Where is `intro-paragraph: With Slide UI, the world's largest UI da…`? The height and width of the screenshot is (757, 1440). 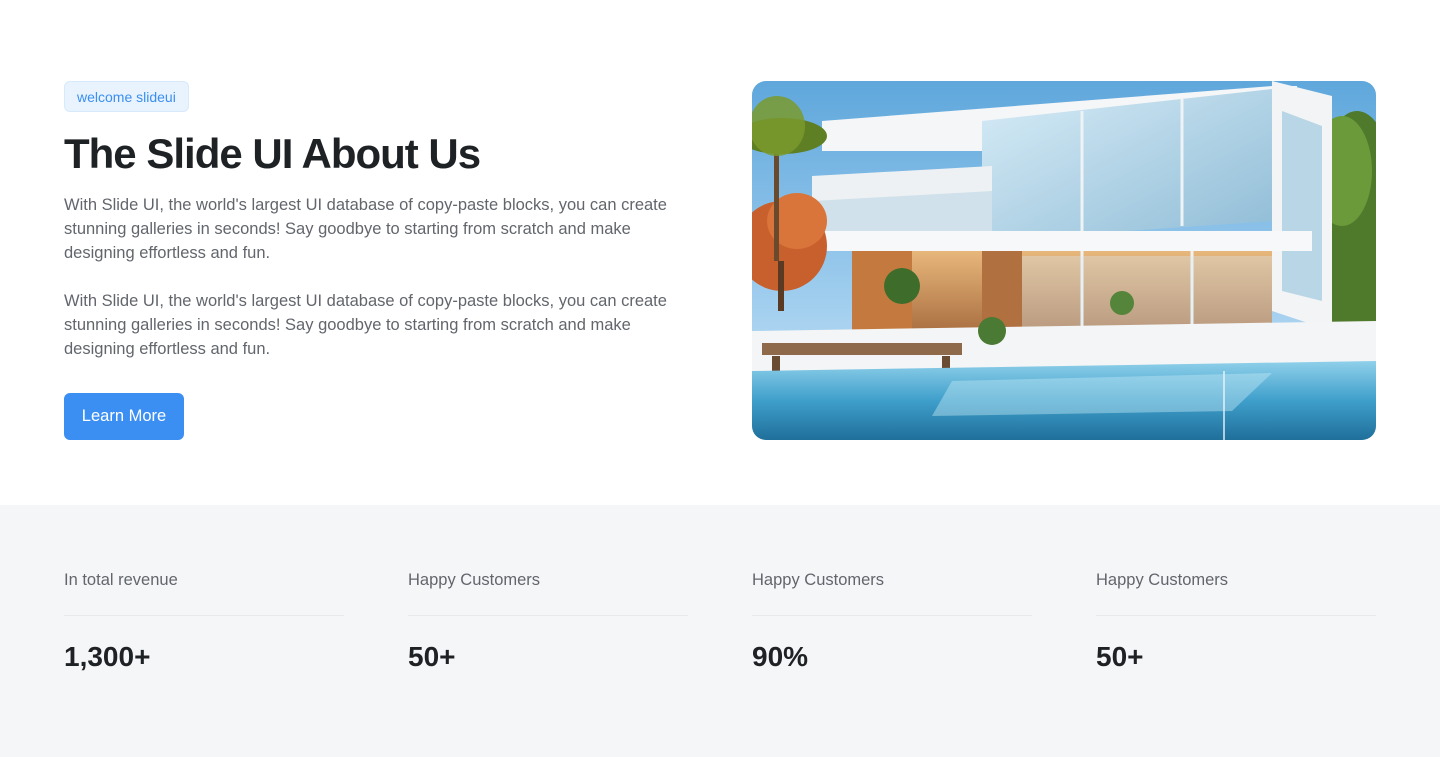
intro-paragraph: With Slide UI, the world's largest UI da… is located at coordinates (365, 229).